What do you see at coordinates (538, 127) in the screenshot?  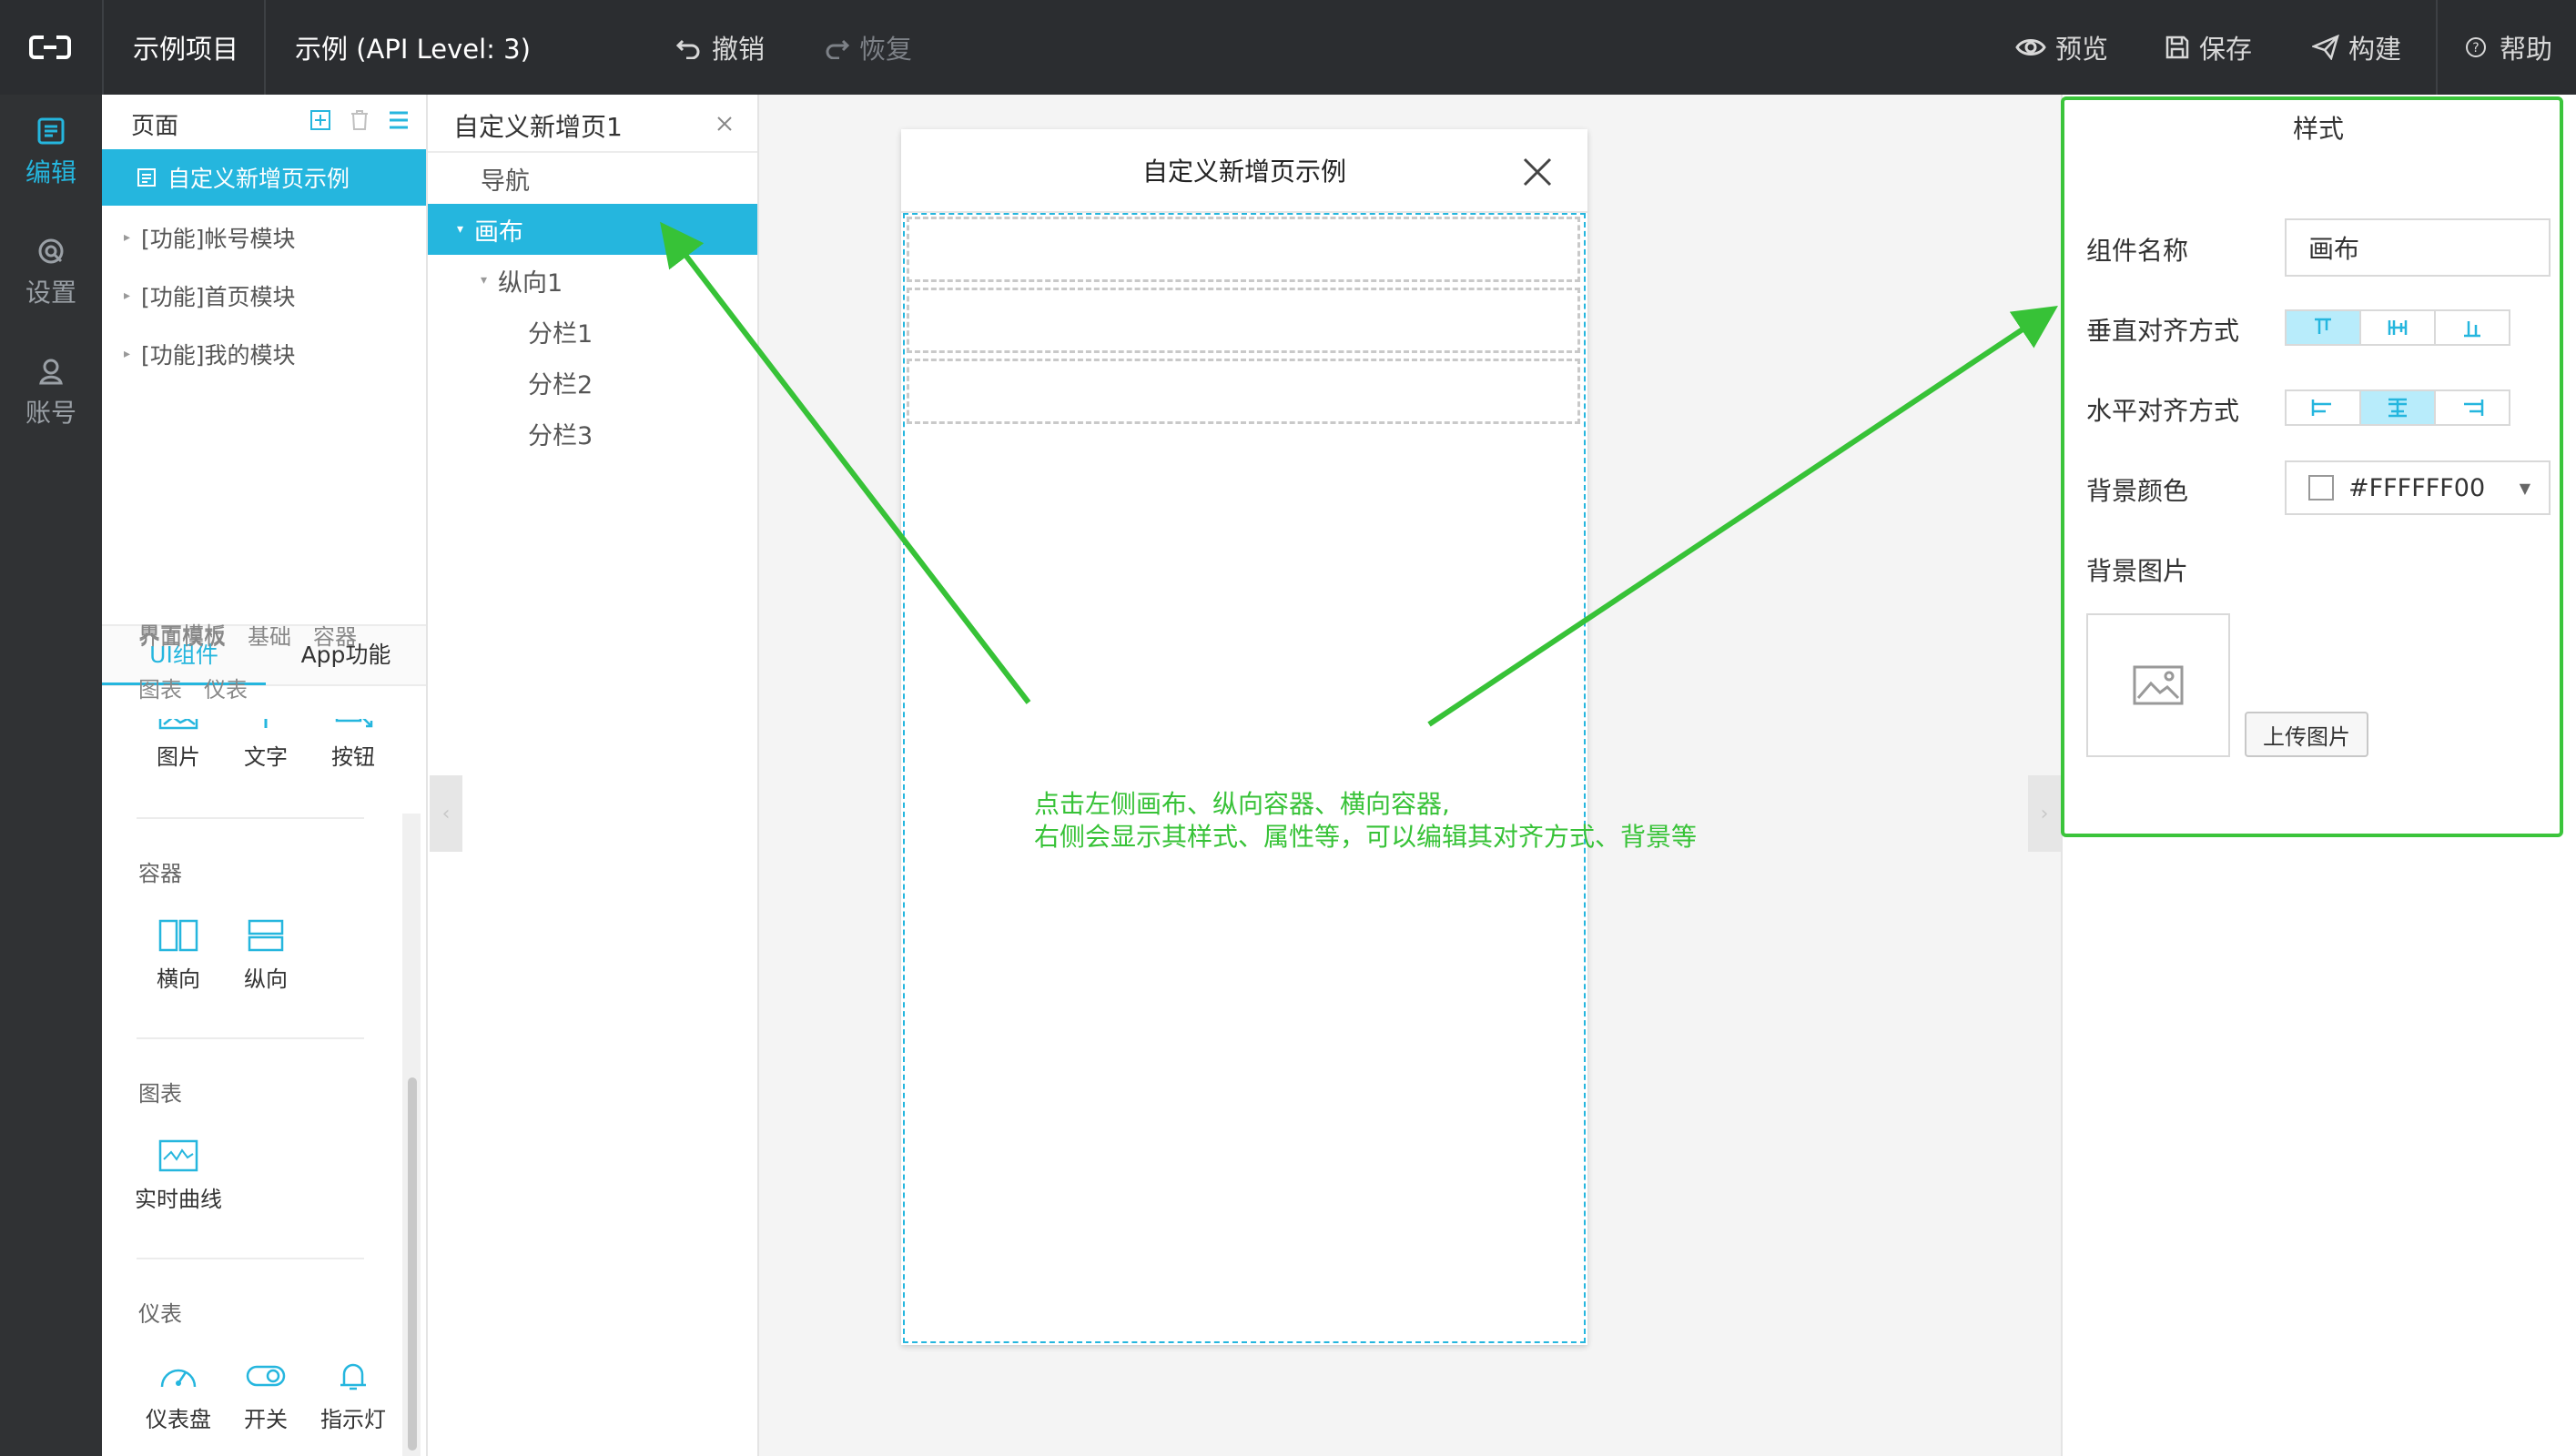 I see `tree-tab-title: 自定义新增页1` at bounding box center [538, 127].